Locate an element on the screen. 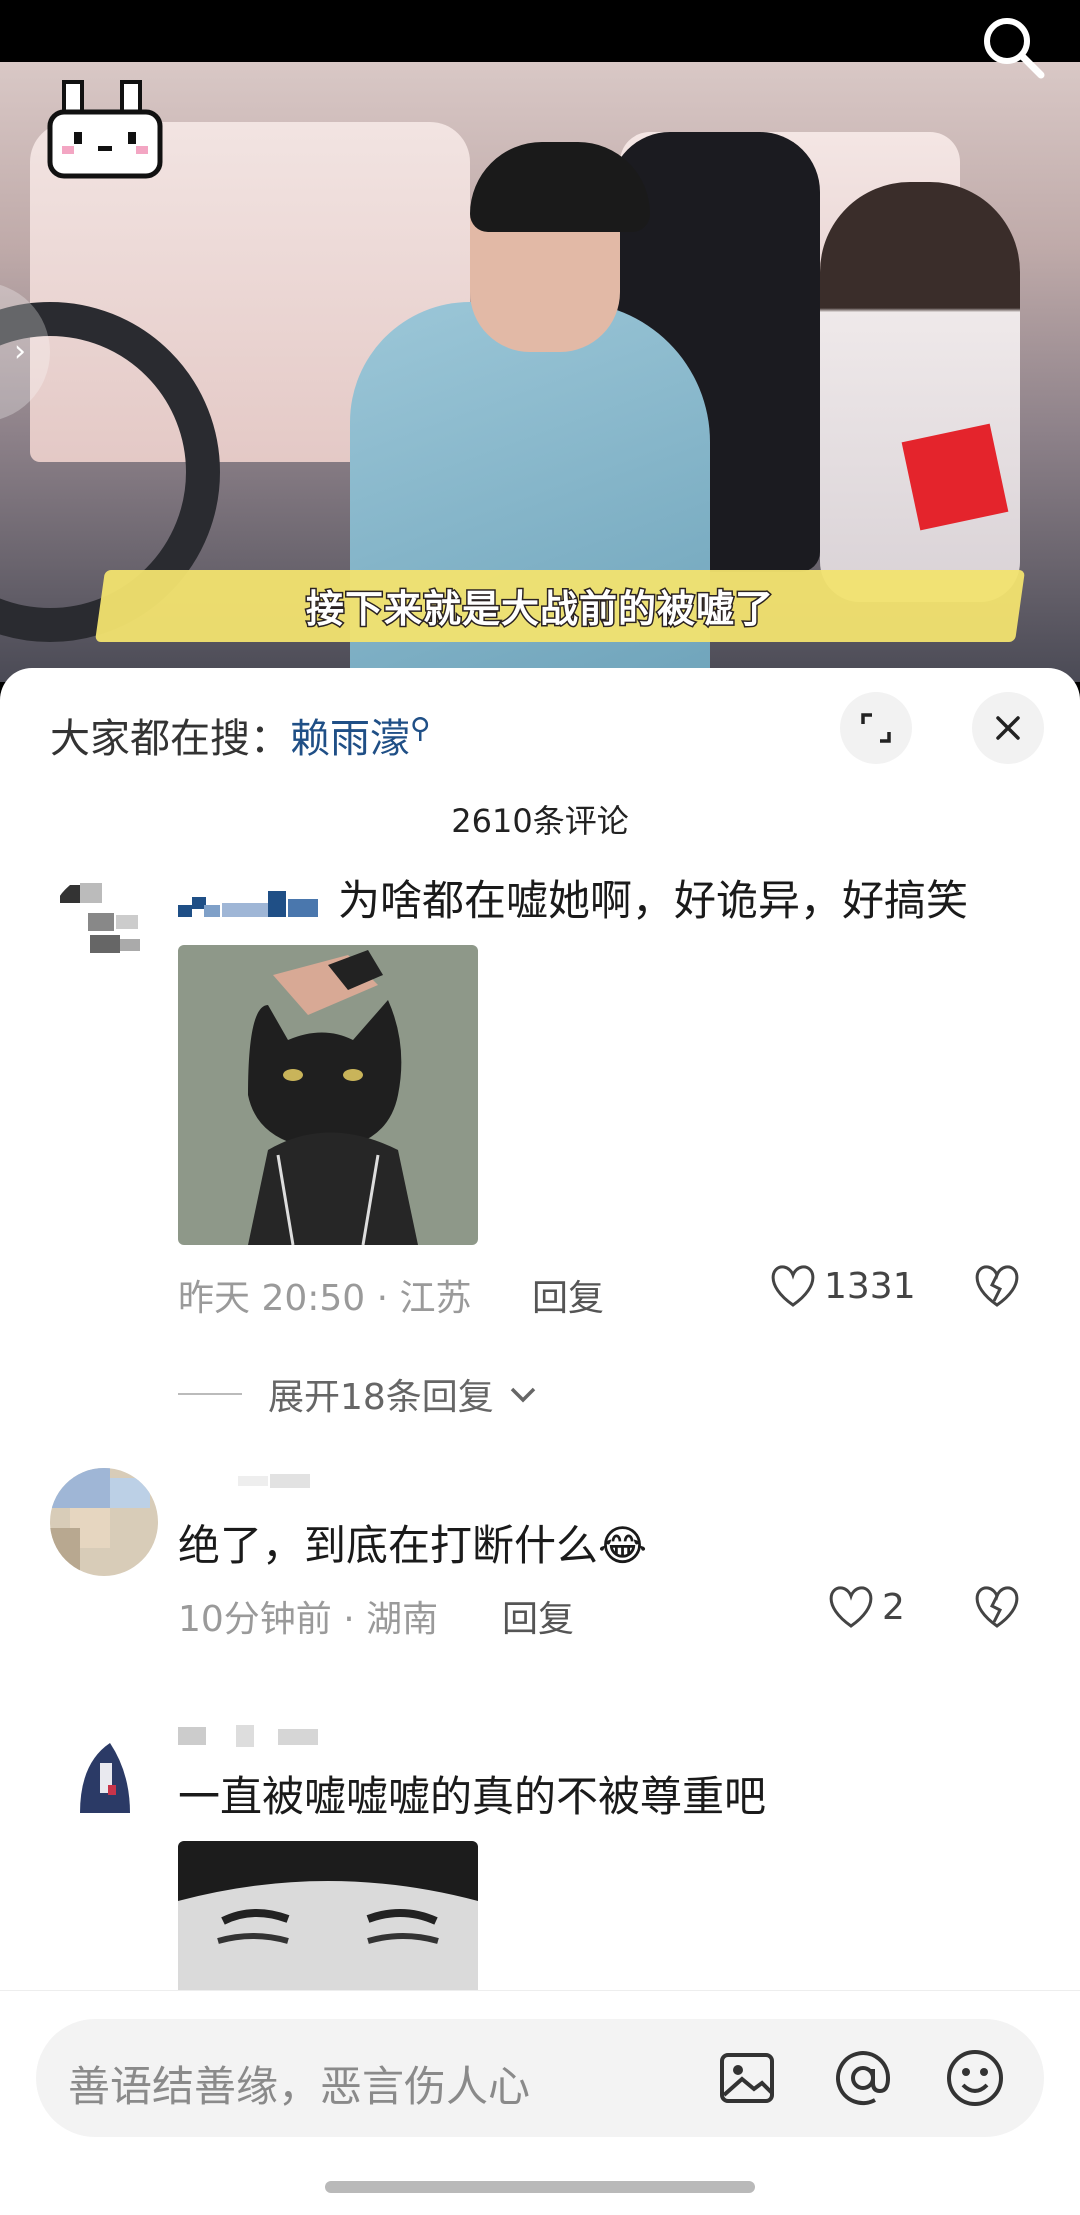 This screenshot has height=2215, width=1080. home-indicator is located at coordinates (540, 2187).